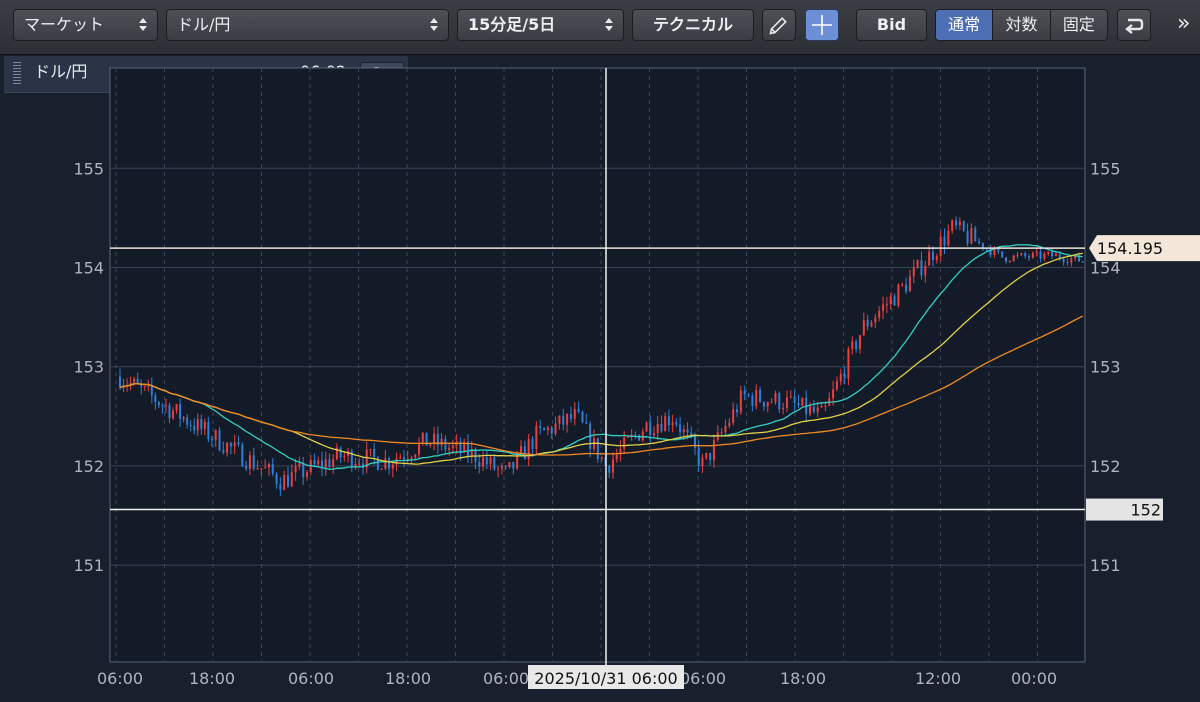 This screenshot has height=702, width=1200. I want to click on last-price-tag, so click(1144, 248).